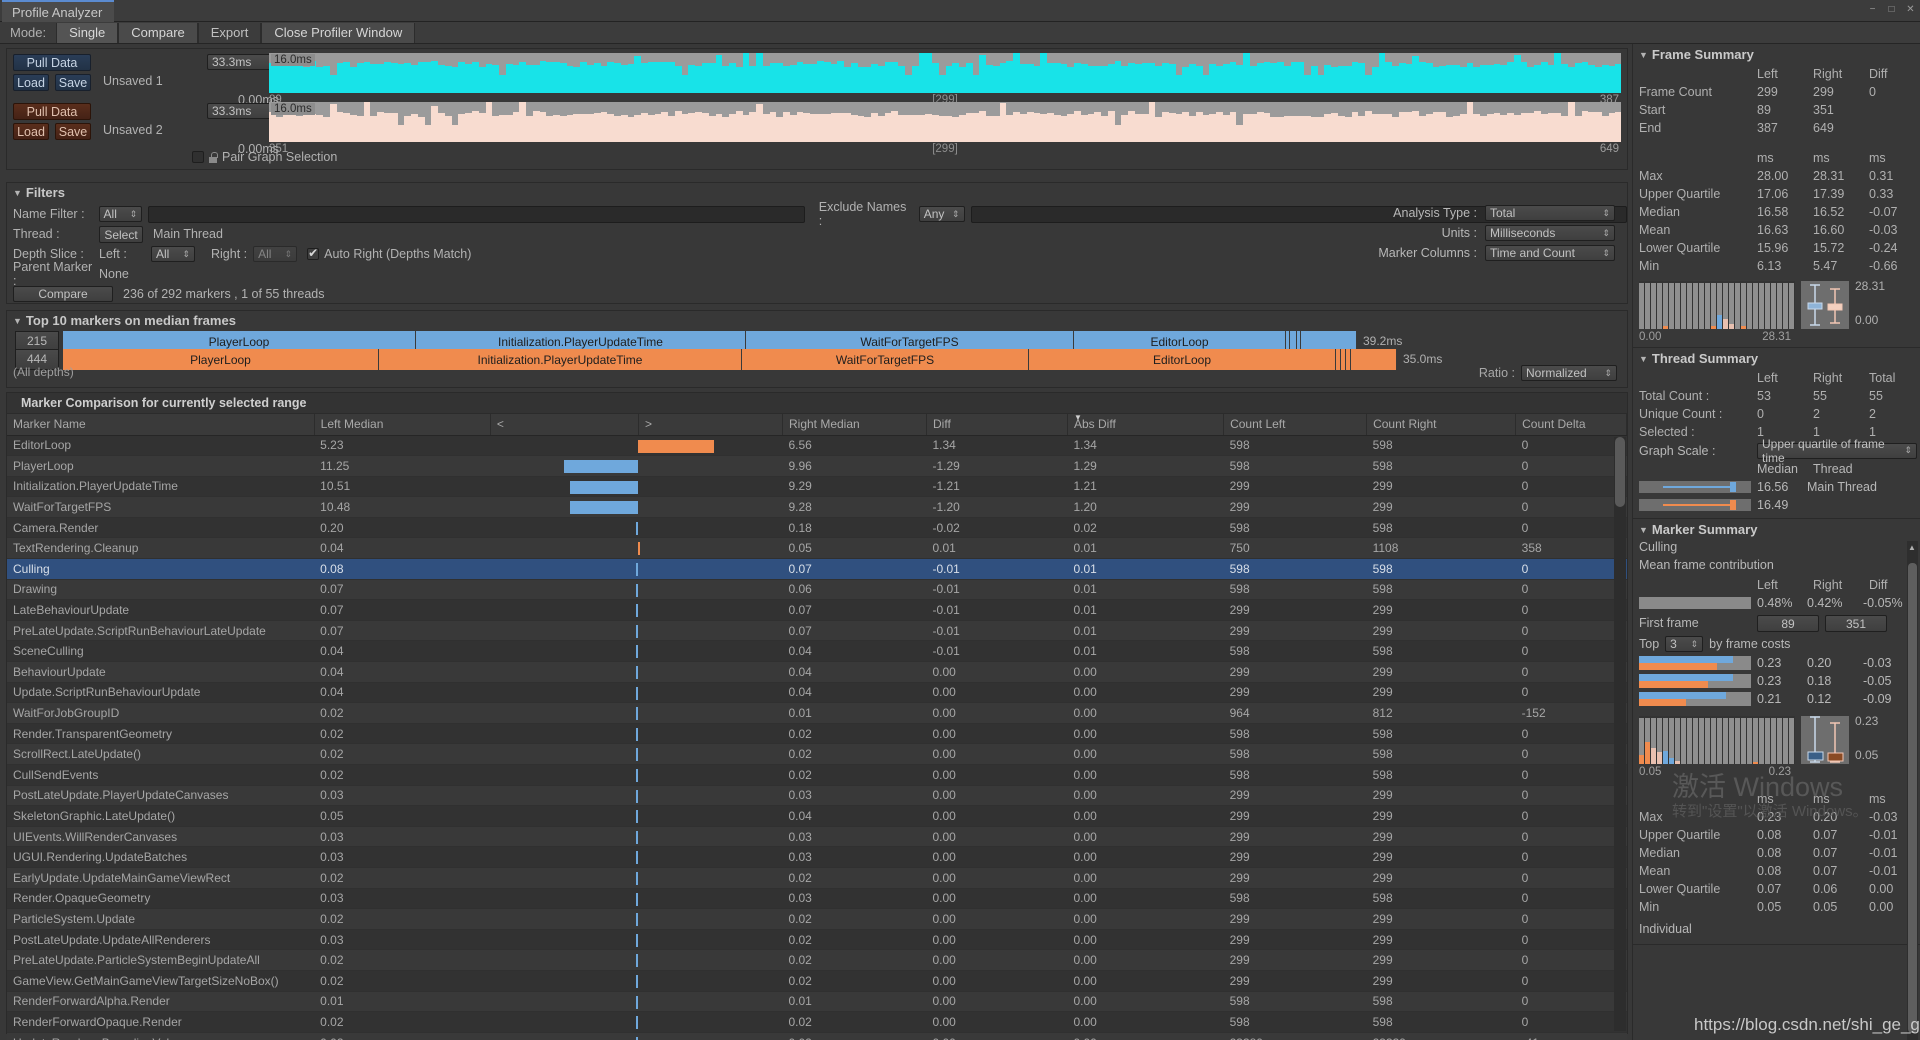  Describe the element at coordinates (221, 359) in the screenshot. I see `top10-segment: PlayerLoop` at that location.